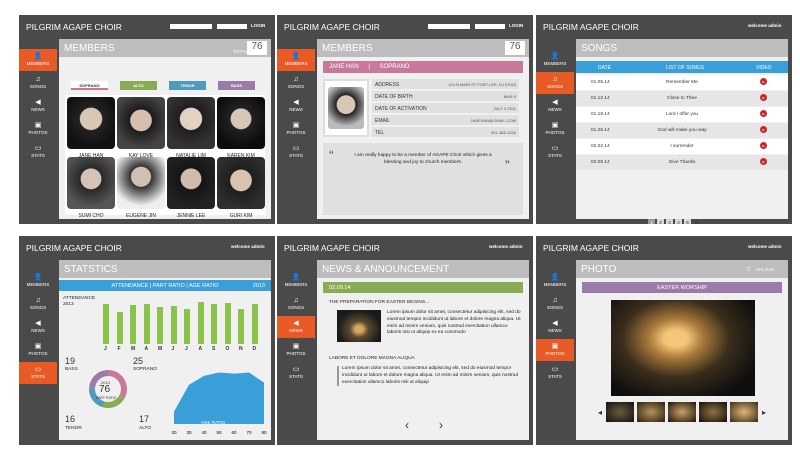  I want to click on song-row: 02.09.14 Give Thanks ▸, so click(682, 162).